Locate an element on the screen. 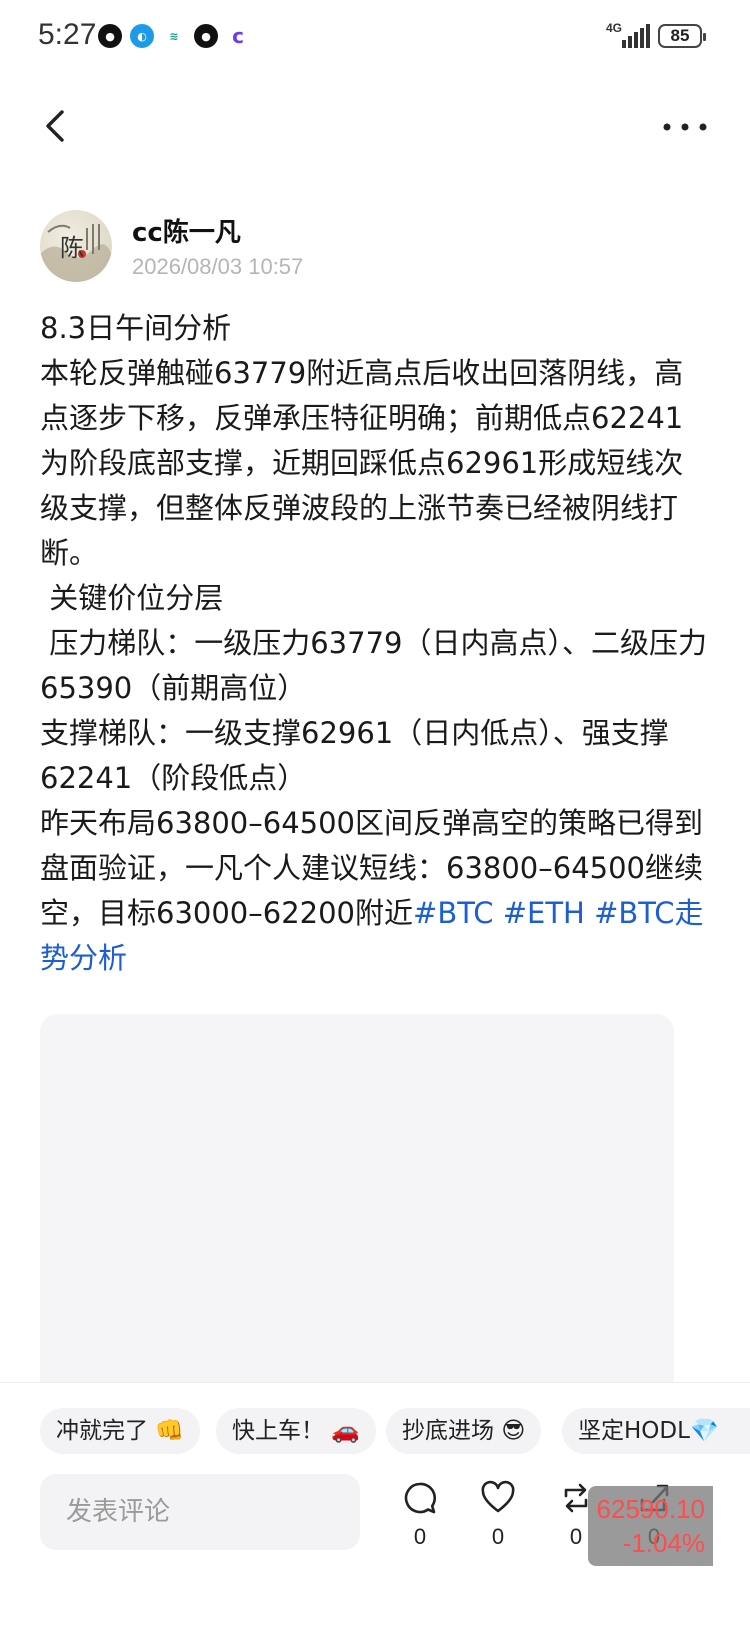 Image resolution: width=750 pixels, height=1651 pixels. quick-reply-chip: 快上车！ 🚗 is located at coordinates (296, 1431).